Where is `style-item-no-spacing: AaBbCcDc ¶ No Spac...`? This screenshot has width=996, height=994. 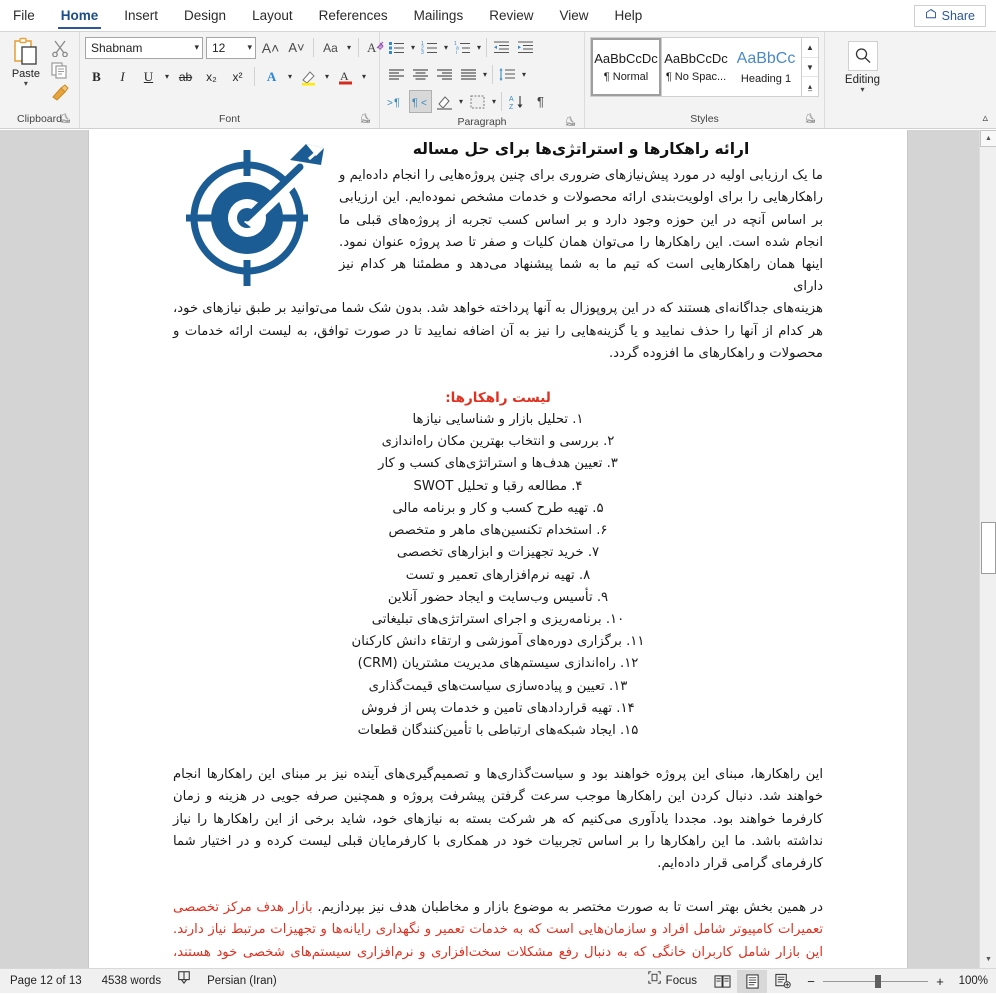
style-item-no-spacing: AaBbCcDc ¶ No Spac... is located at coordinates (696, 67).